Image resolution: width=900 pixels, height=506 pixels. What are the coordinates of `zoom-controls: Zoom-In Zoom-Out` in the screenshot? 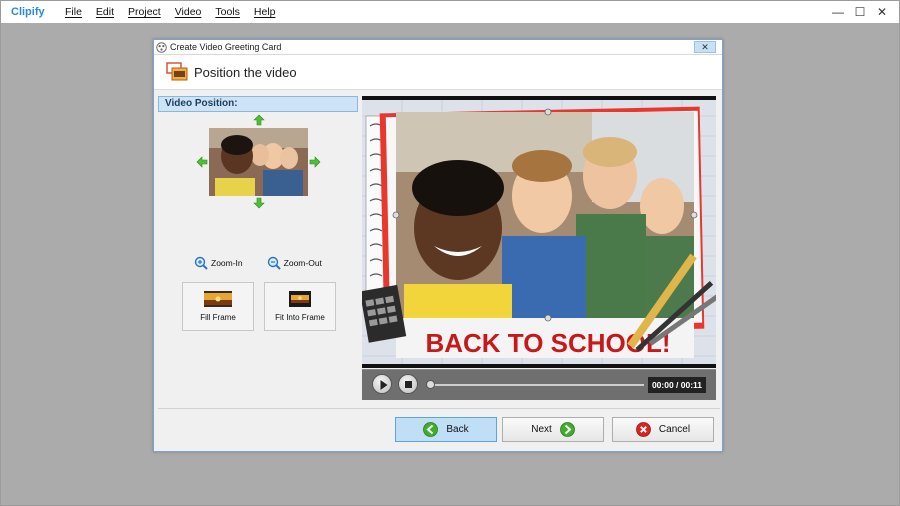 It's located at (274, 263).